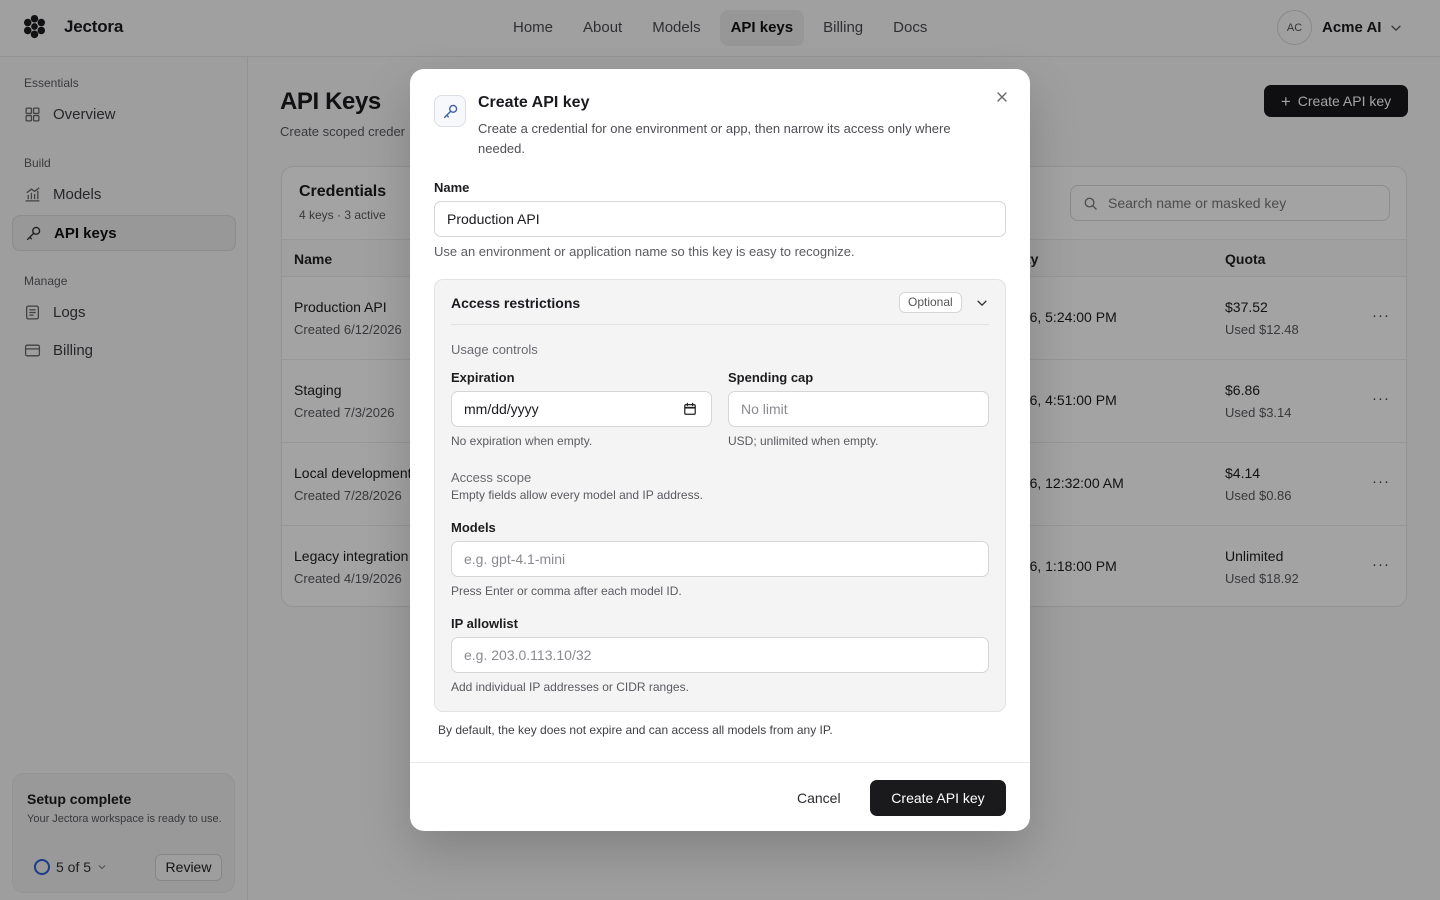  I want to click on spending-cap-input: No limit, so click(858, 409).